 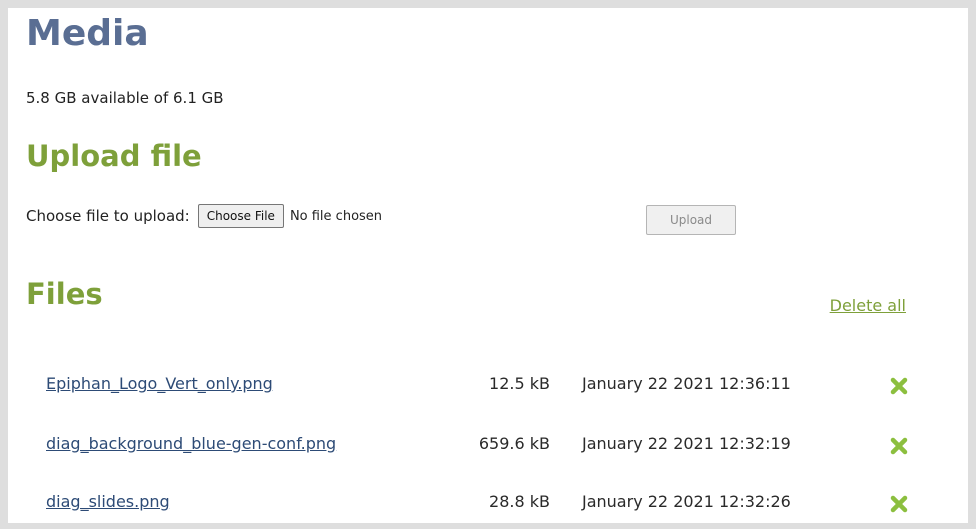 I want to click on no-file-chosen-text: No file chosen, so click(x=336, y=216).